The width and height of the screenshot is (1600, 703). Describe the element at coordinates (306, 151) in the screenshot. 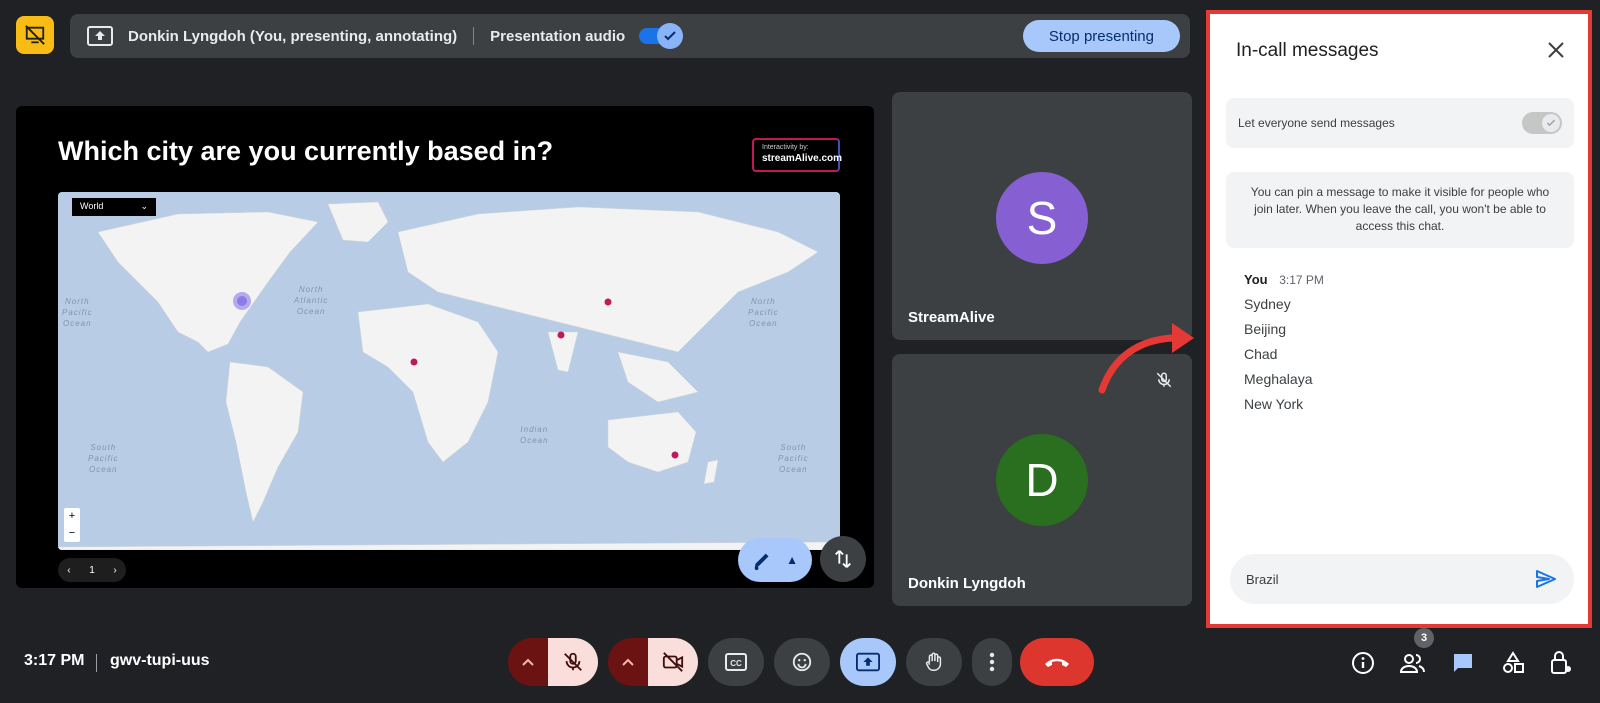

I see `slide-title: Which city are you currently based in?` at that location.